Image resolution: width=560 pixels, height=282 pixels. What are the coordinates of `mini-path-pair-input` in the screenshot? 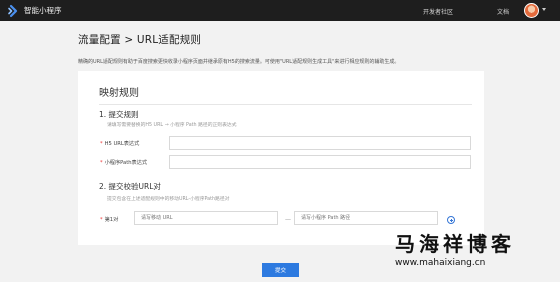 It's located at (366, 218).